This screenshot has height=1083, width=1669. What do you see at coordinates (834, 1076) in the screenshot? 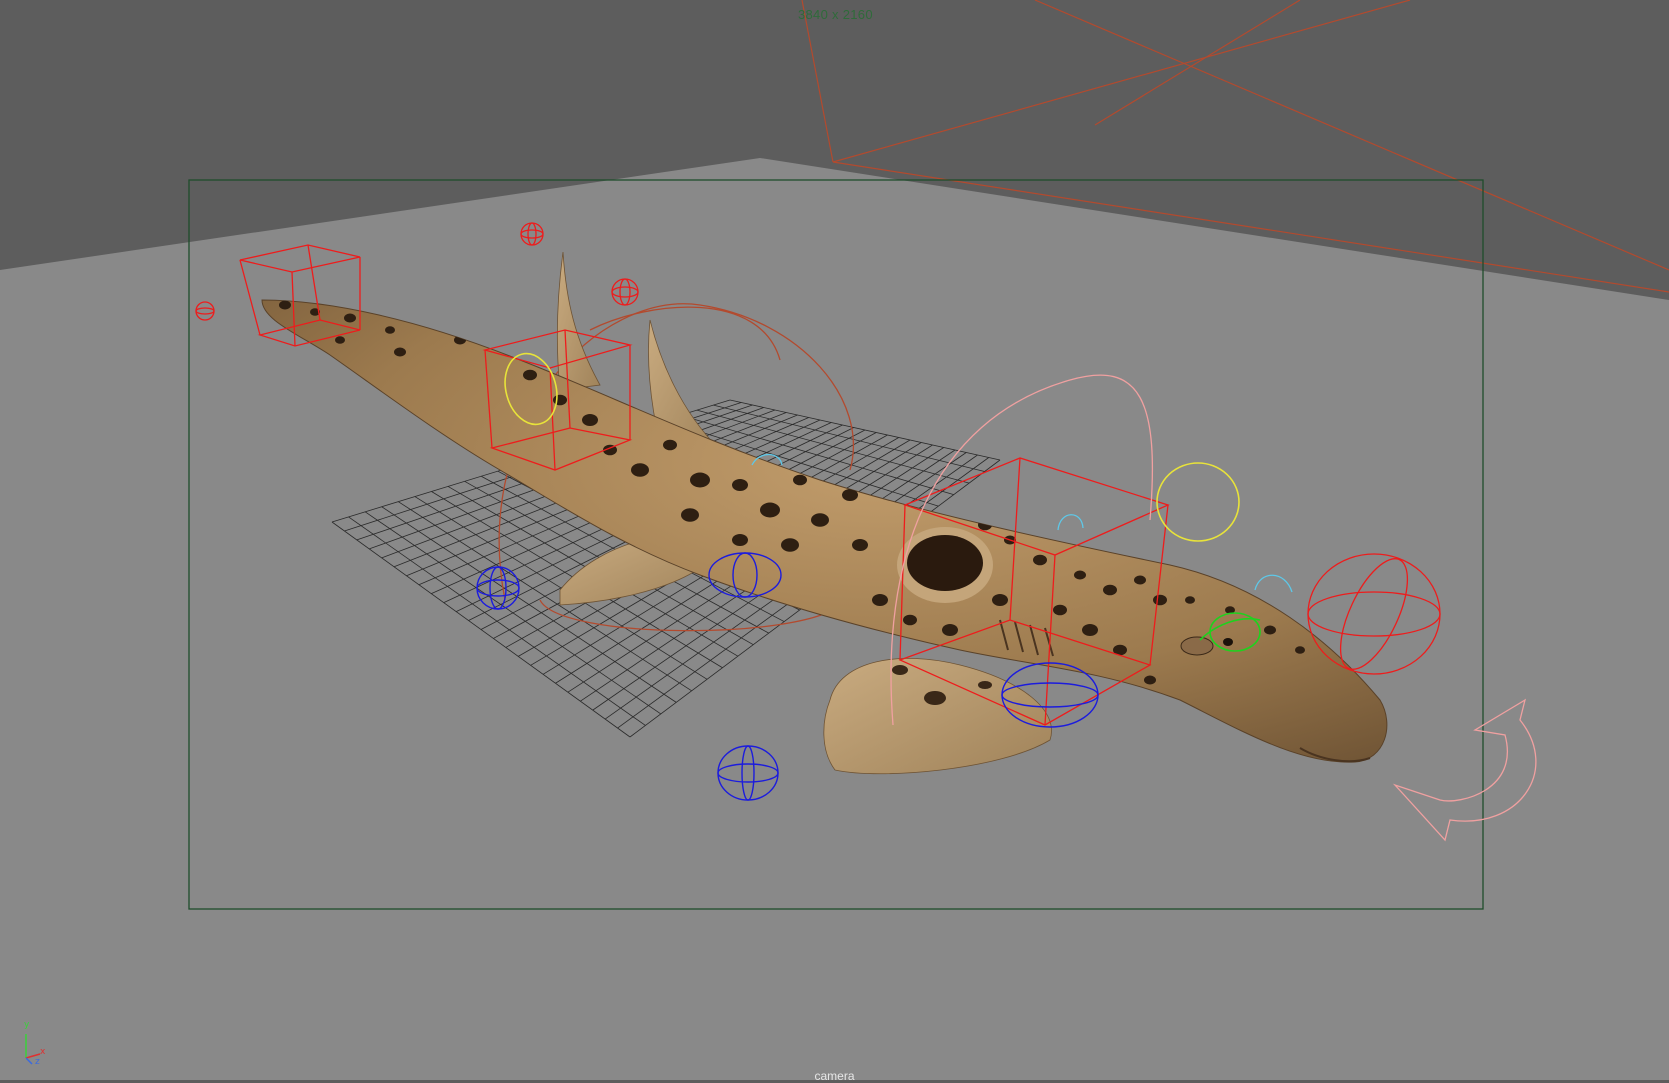
I see `camera-name-label: camera` at bounding box center [834, 1076].